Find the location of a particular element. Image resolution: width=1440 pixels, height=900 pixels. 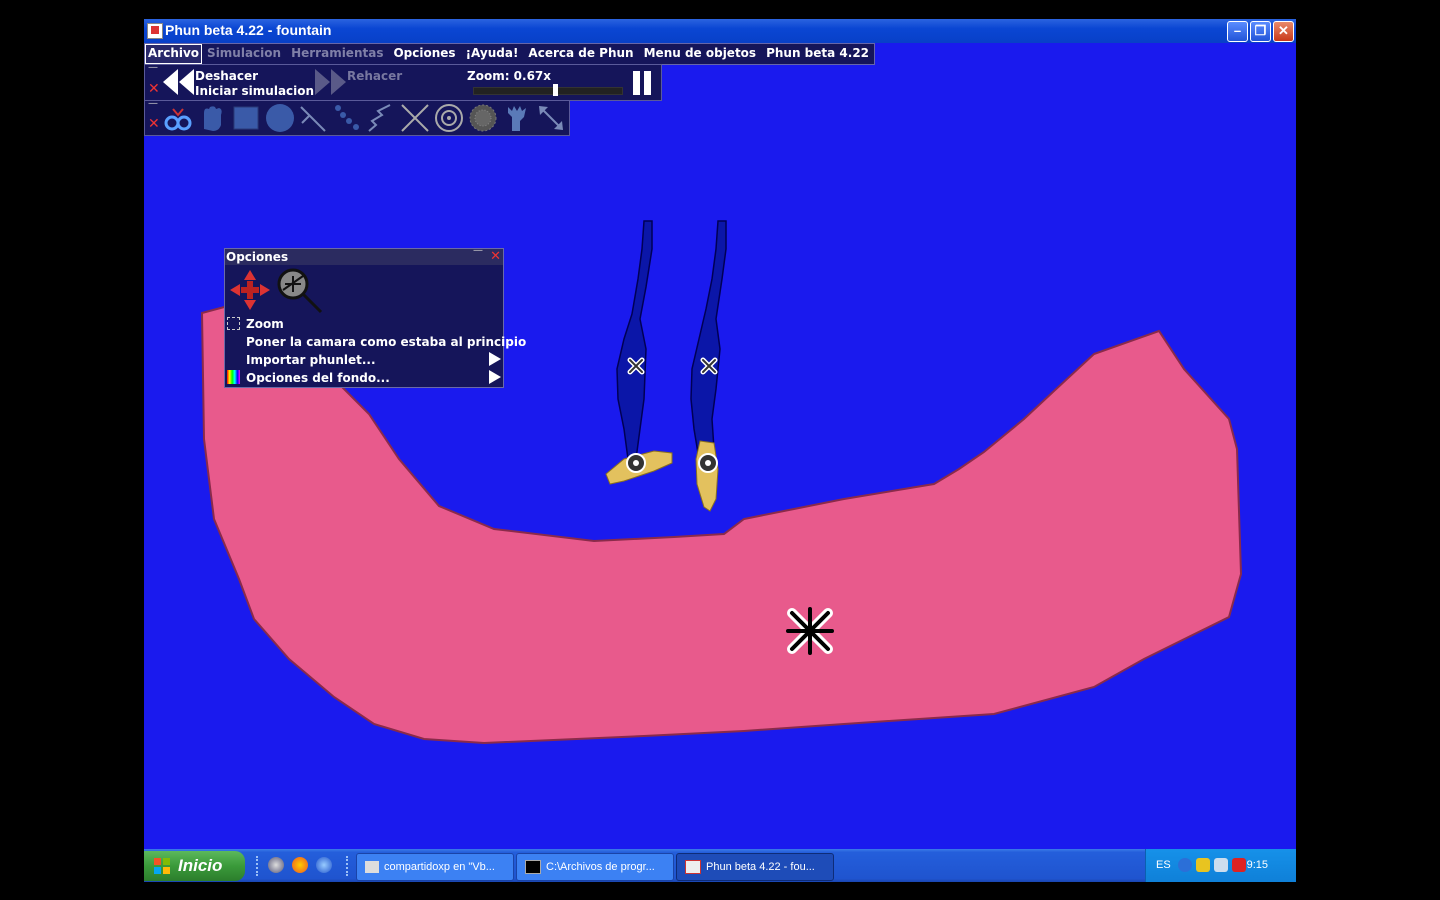

phun-task-icon is located at coordinates (693, 867).